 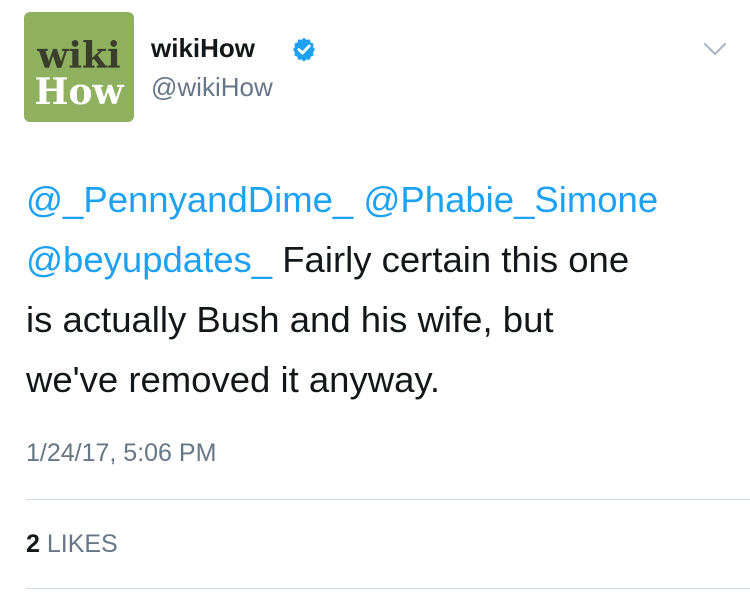 I want to click on avatar: wiki How, so click(x=79, y=67).